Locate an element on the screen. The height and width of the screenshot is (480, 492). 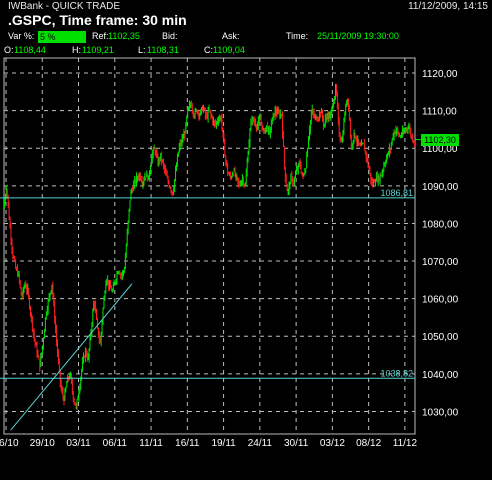
y-tick-label: 1030,00 is located at coordinates (440, 412).